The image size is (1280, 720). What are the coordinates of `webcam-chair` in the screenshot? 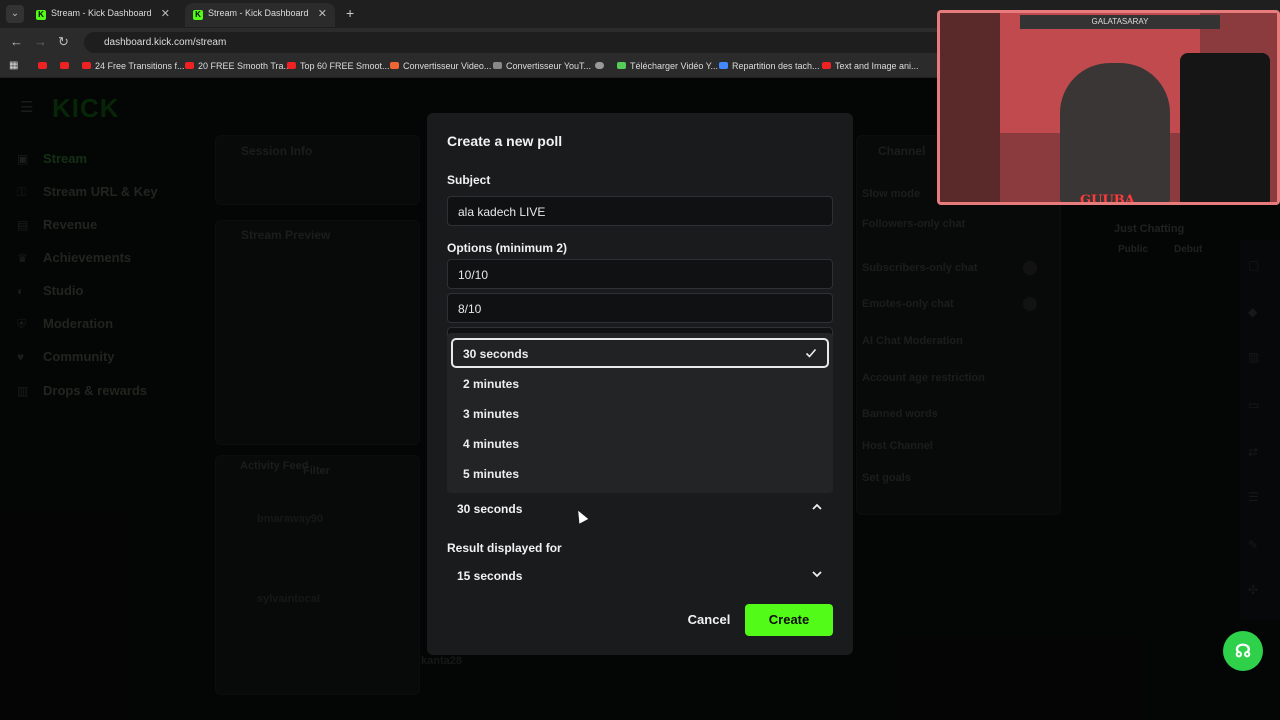 It's located at (1225, 127).